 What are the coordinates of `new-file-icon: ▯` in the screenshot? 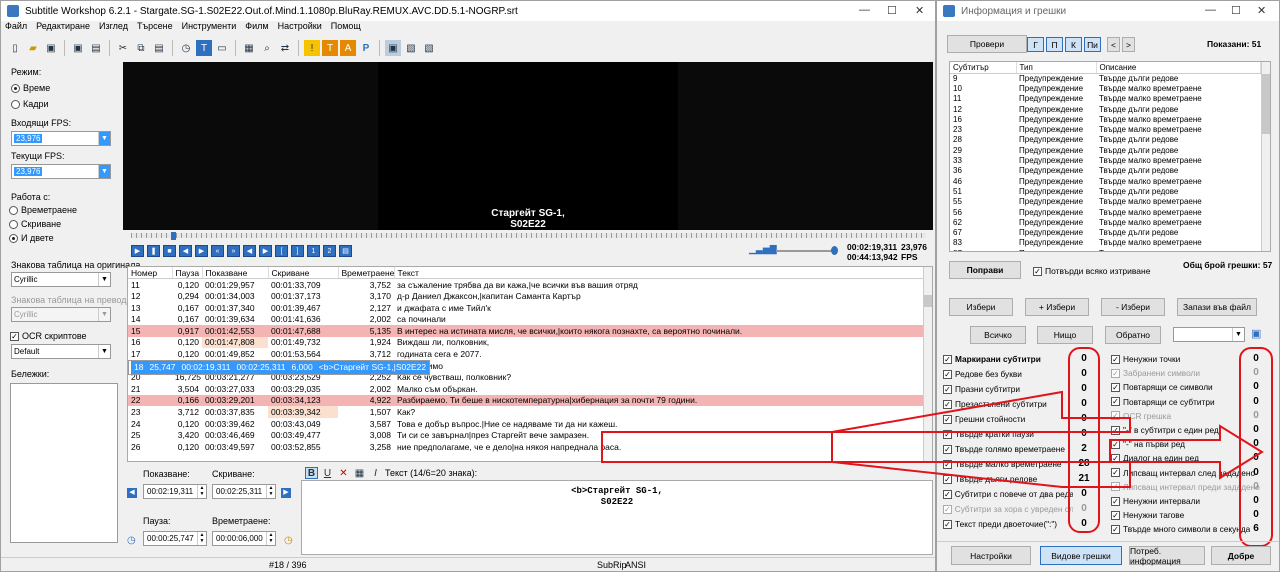 It's located at (15, 48).